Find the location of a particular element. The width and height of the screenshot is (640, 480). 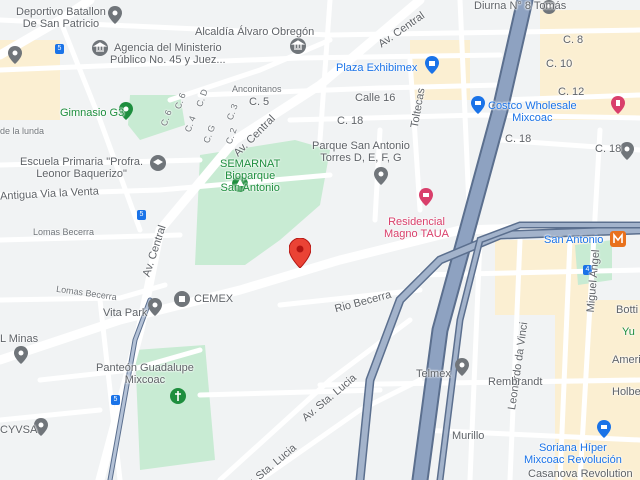

place-label: Alcaldía Álvaro Obregón is located at coordinates (254, 32).